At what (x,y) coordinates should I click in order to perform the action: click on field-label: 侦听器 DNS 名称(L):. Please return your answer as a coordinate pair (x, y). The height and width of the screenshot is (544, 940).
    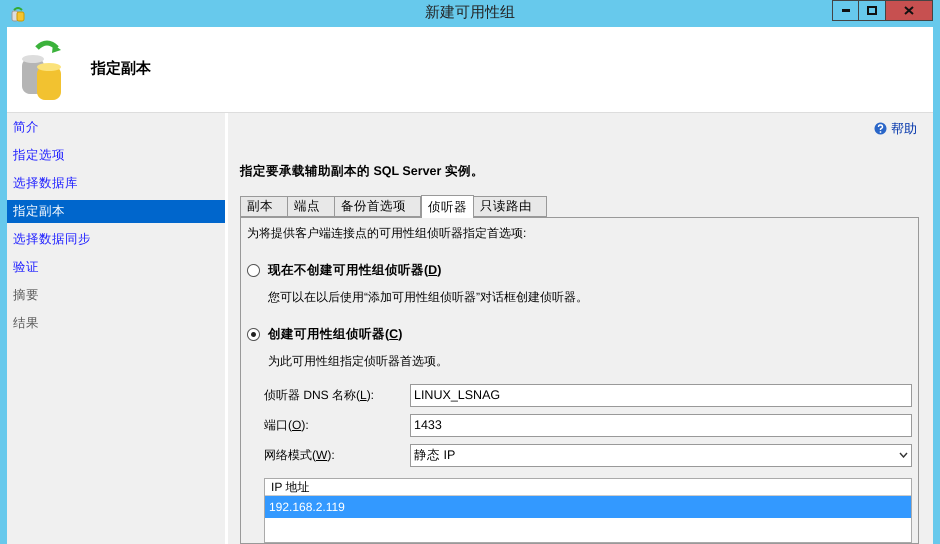
    Looking at the image, I should click on (320, 395).